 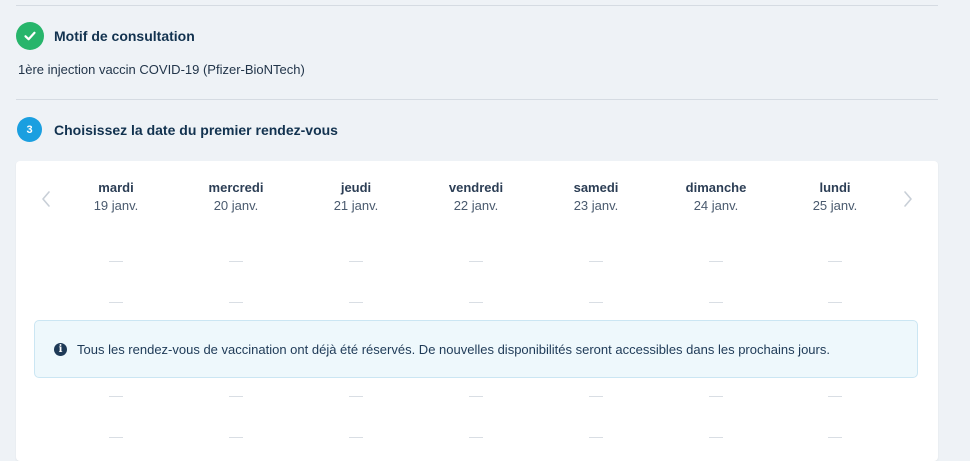 I want to click on chevron-right-icon, so click(x=908, y=199).